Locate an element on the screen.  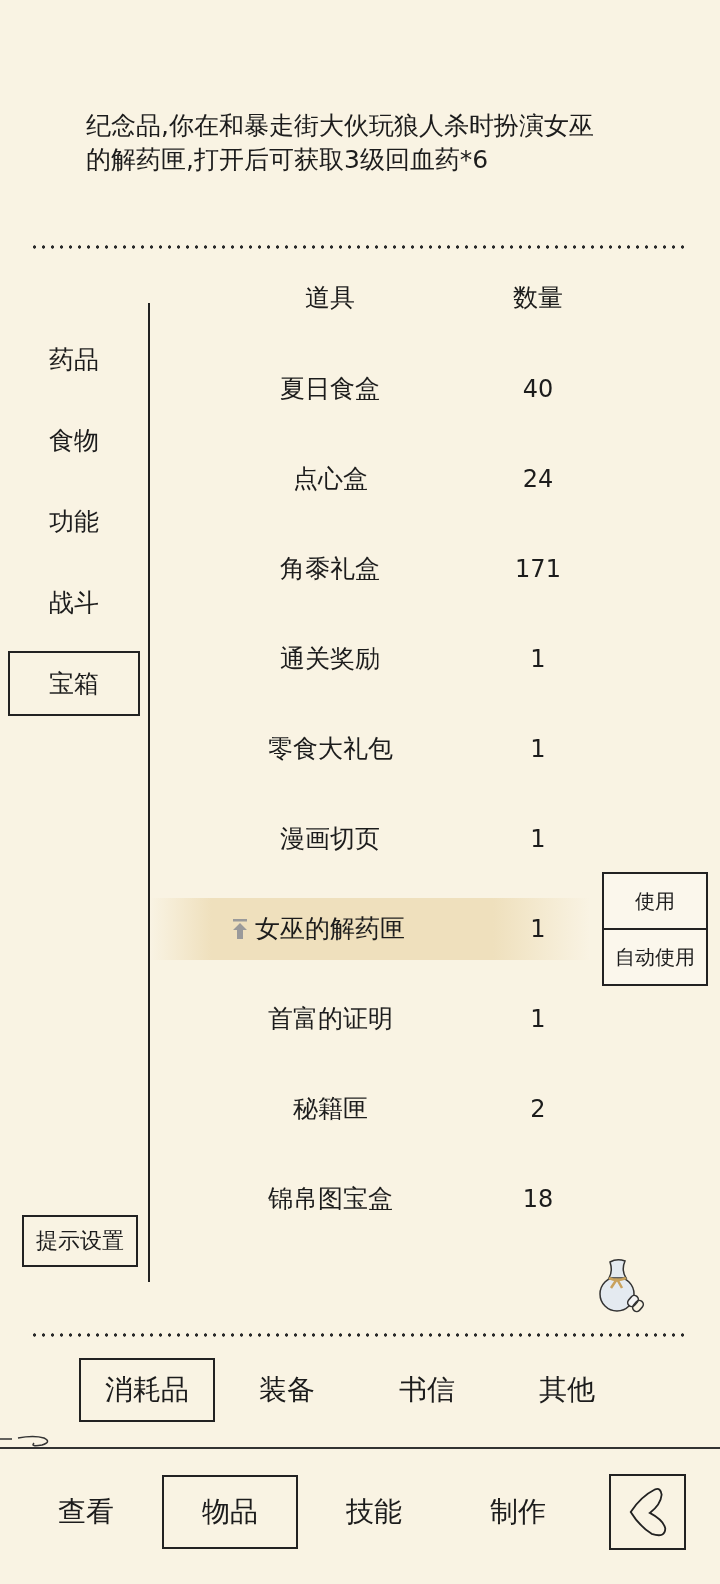
sidebar-item: 功能 is located at coordinates (74, 521).